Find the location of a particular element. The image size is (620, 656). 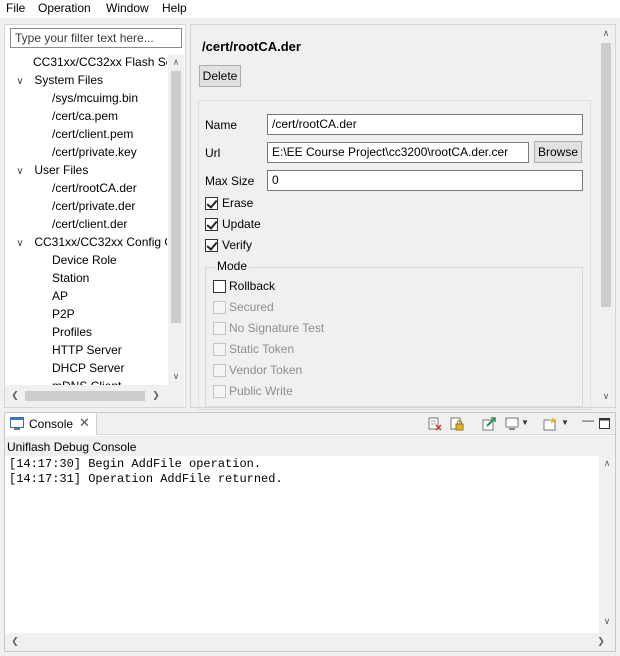

tree-item-mdns-client: mDNS Client is located at coordinates (86, 381).